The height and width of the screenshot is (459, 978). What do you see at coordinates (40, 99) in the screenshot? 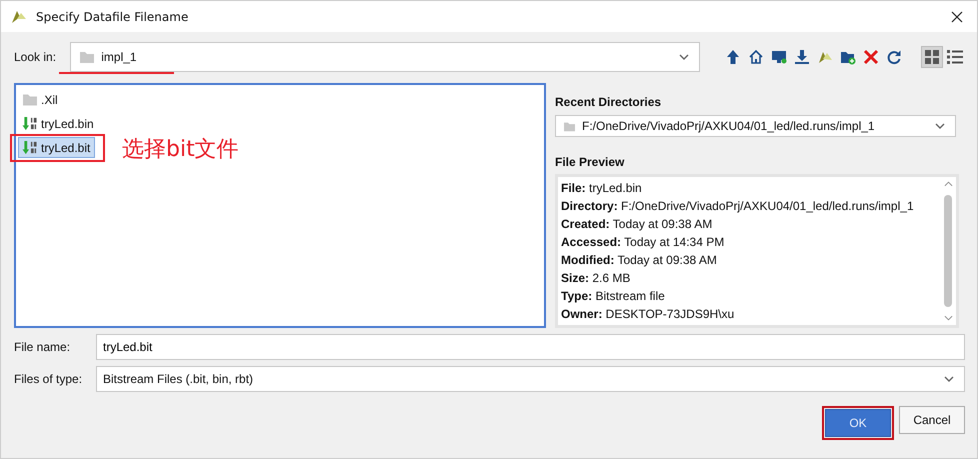
I see `file-item: .Xil` at bounding box center [40, 99].